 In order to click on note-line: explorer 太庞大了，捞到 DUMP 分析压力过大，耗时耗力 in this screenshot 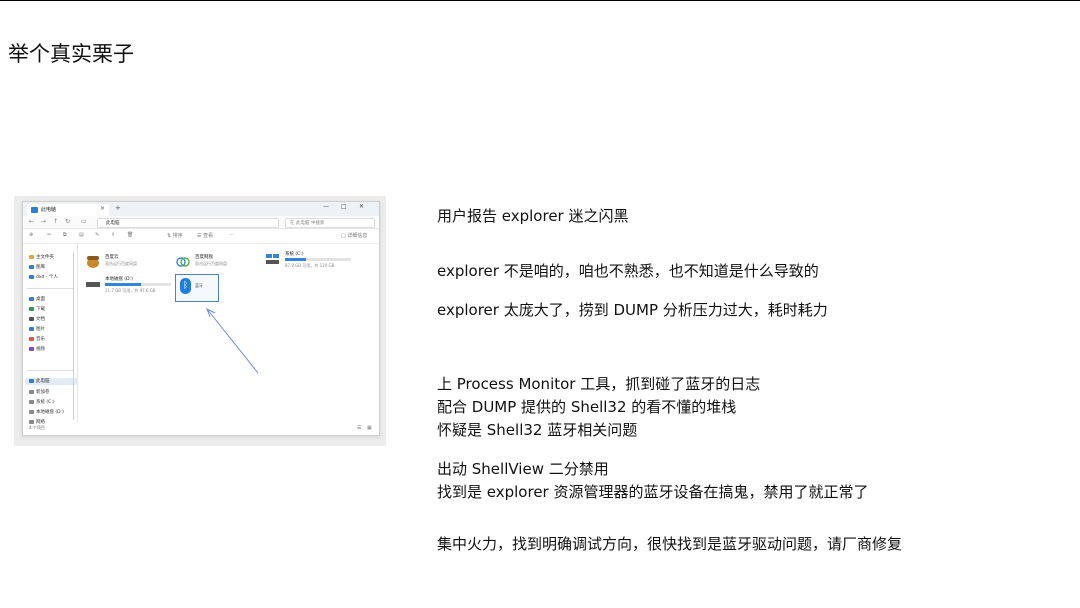, I will do `click(632, 310)`.